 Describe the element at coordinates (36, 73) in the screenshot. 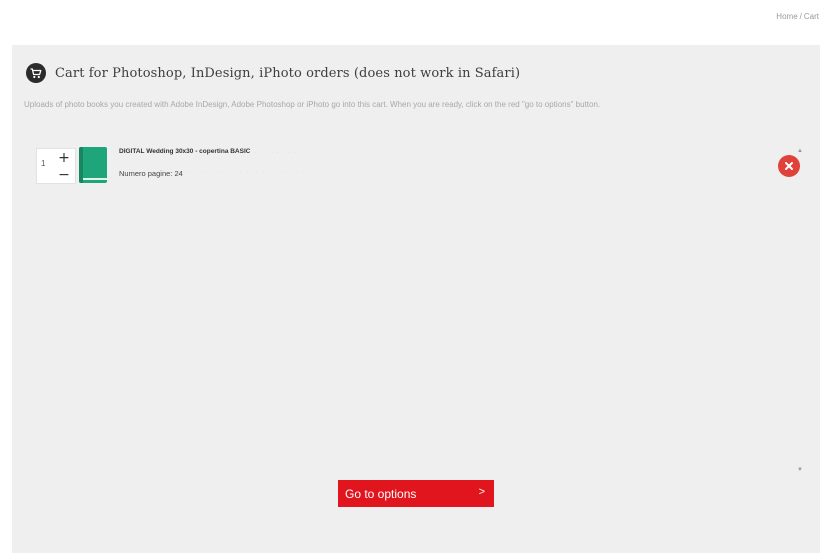

I see `cart-icon` at that location.